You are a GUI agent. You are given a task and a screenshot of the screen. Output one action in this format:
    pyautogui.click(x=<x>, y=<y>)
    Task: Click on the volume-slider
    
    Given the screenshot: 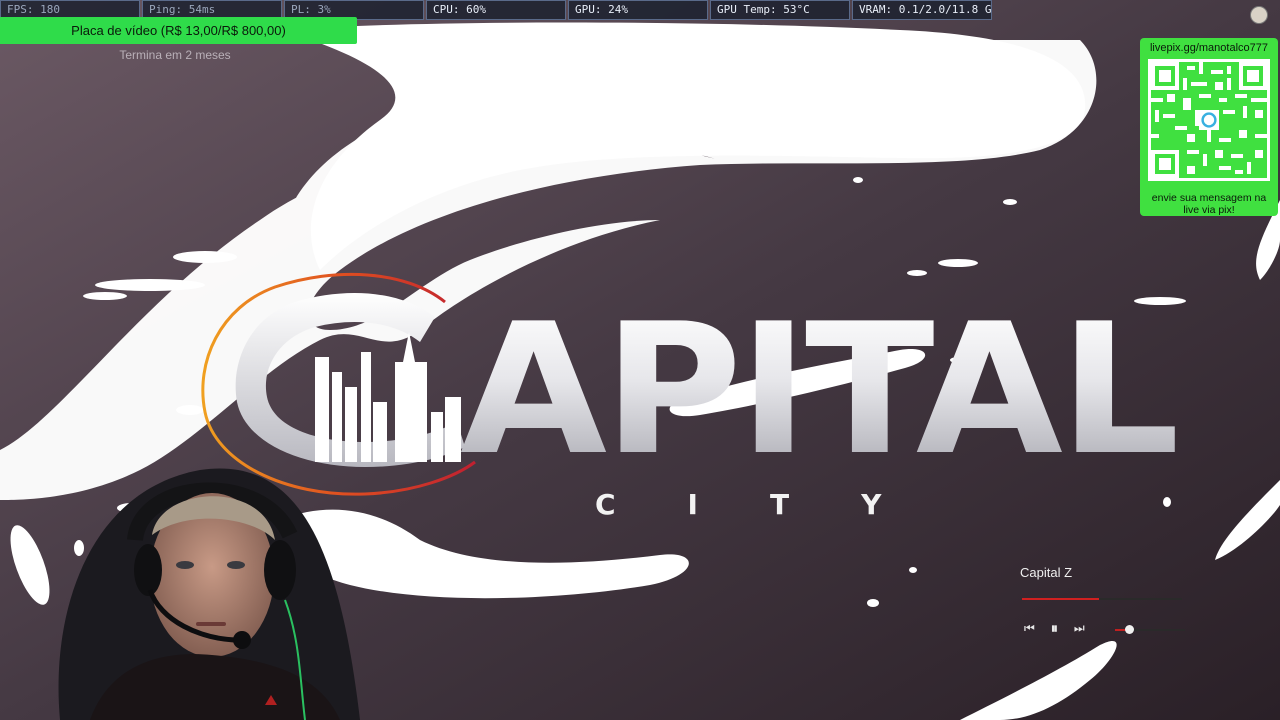 What is the action you would take?
    pyautogui.click(x=1150, y=629)
    